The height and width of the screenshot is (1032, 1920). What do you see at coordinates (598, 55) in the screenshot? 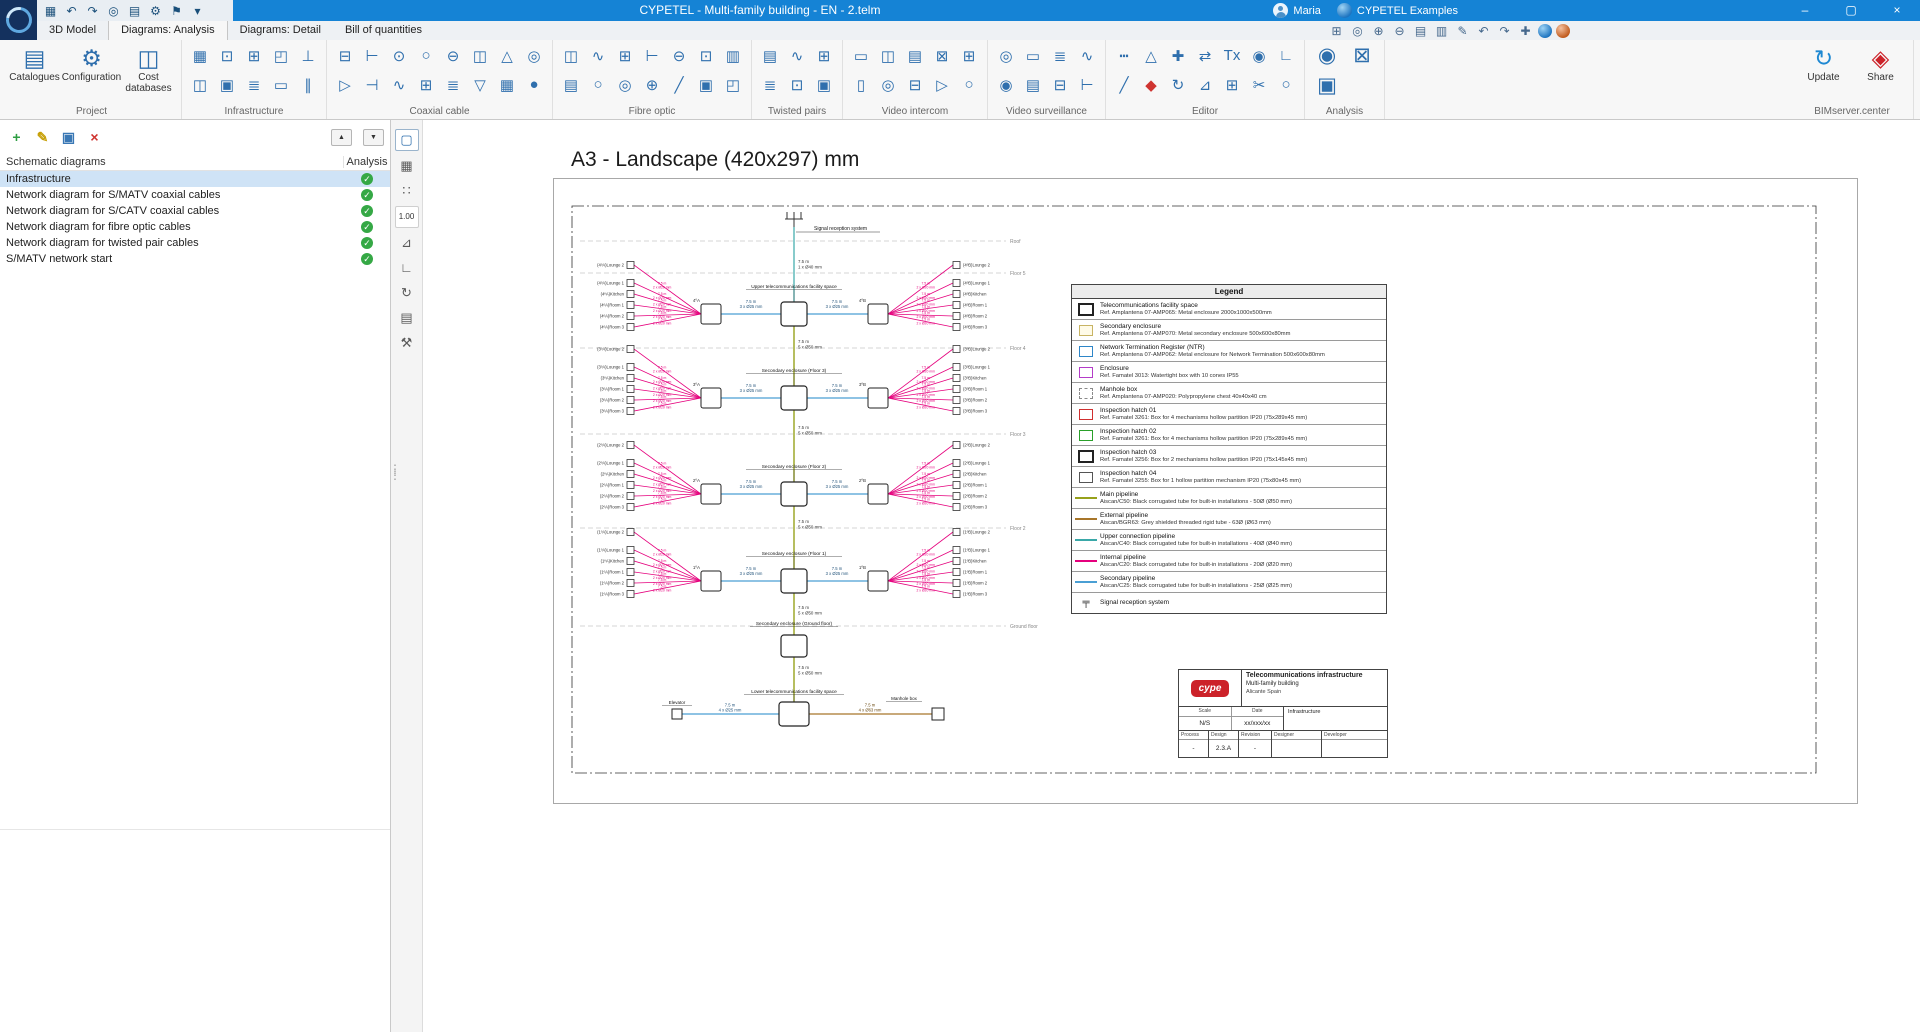
I see `fibre-cable-icon: ∿` at bounding box center [598, 55].